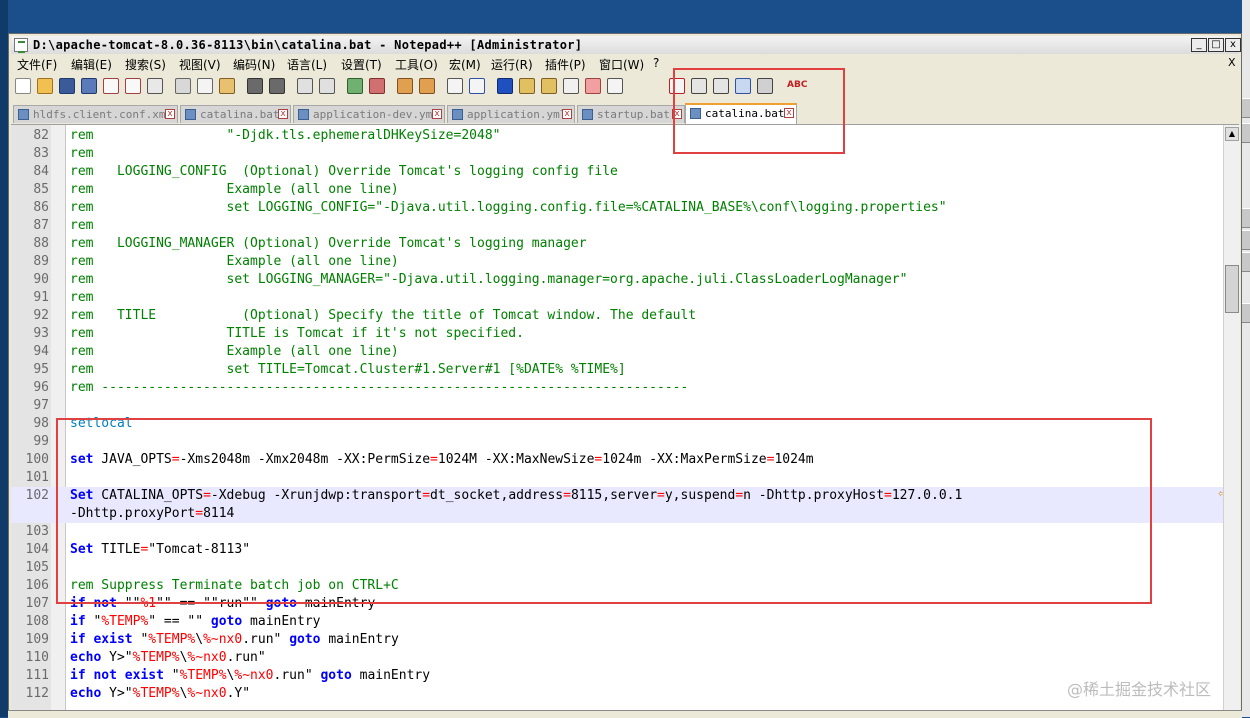 The height and width of the screenshot is (718, 1250). Describe the element at coordinates (617, 514) in the screenshot. I see `code-line: -Dhttp.proxyPort=8114` at that location.